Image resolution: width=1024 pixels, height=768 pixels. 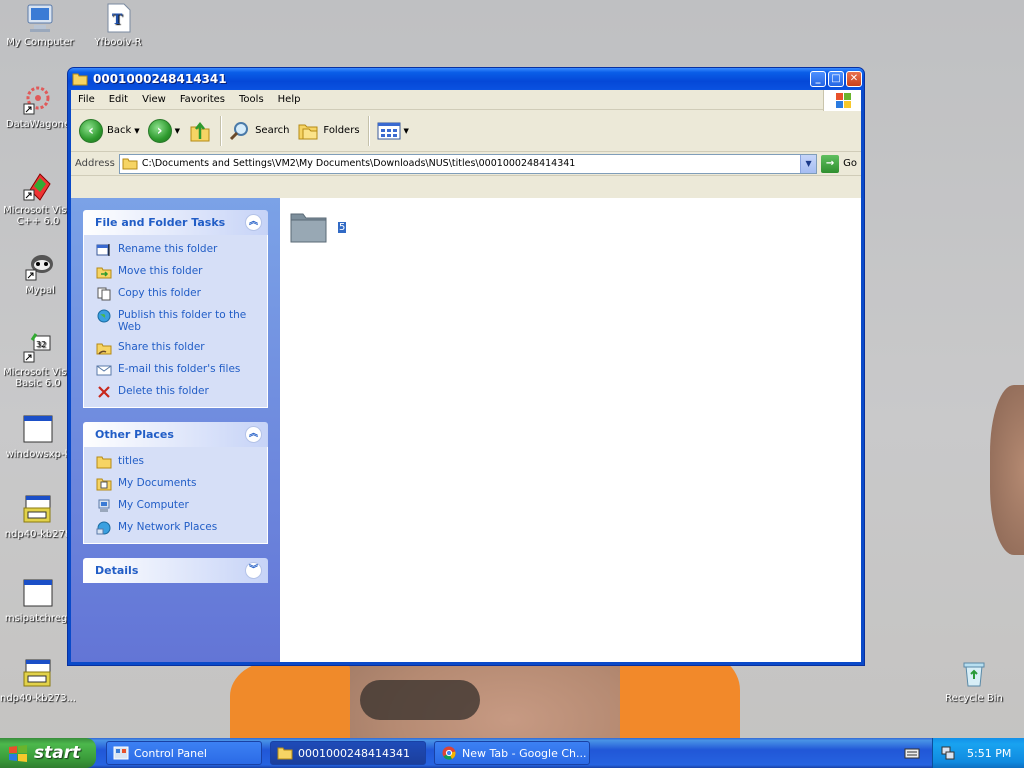 I want to click on place-label: titles, so click(x=131, y=461).